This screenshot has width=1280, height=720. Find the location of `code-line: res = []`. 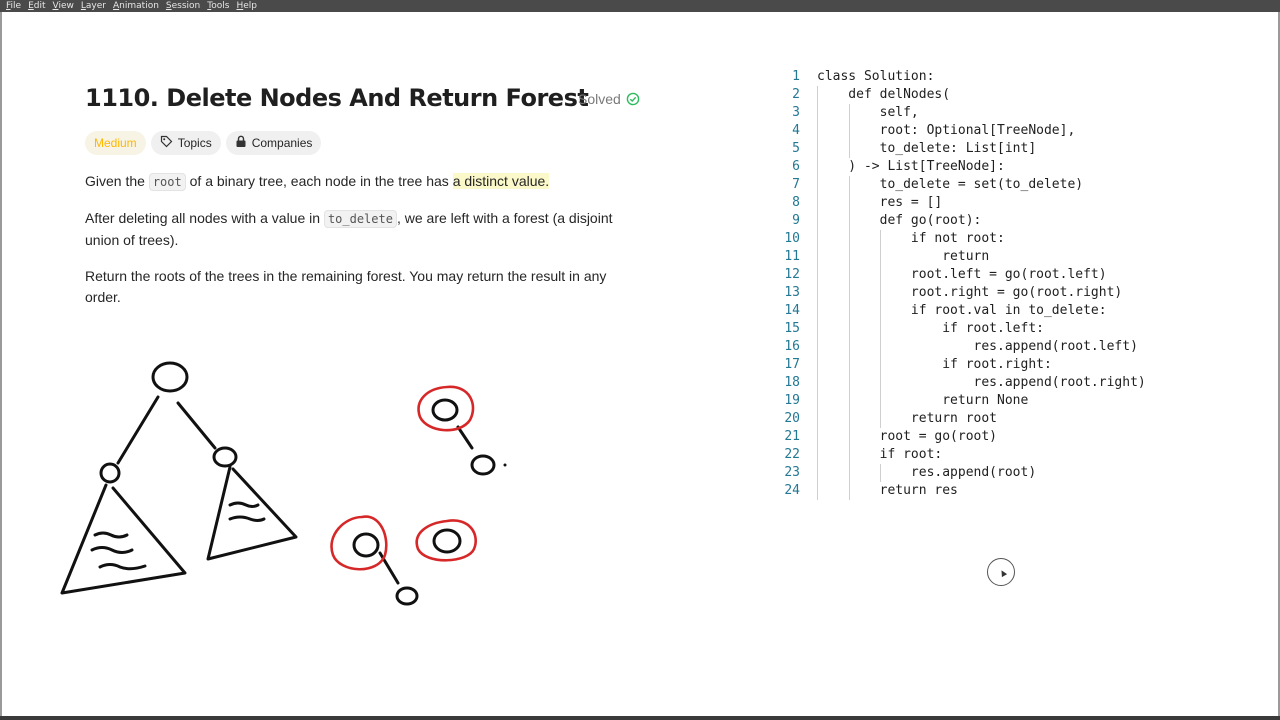

code-line: res = [] is located at coordinates (880, 202).